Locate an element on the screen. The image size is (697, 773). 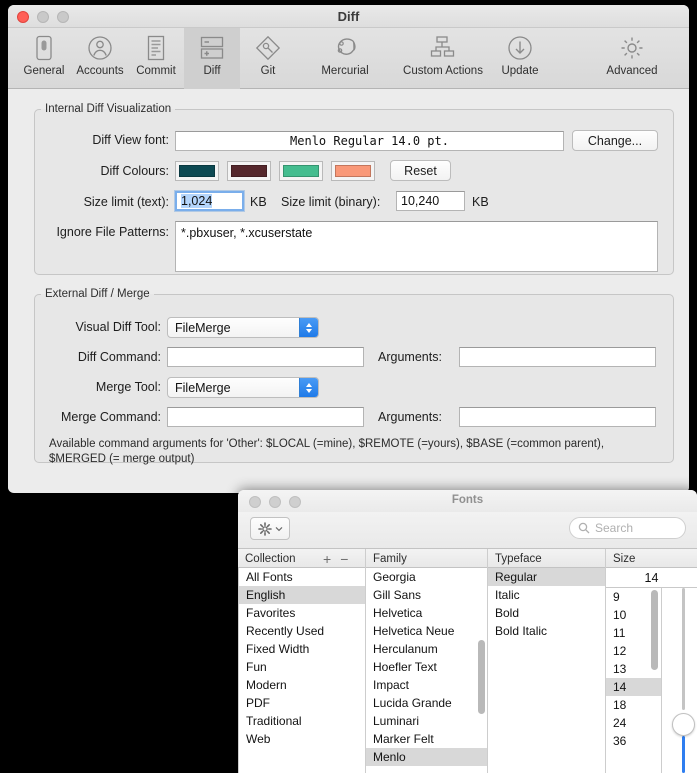
merge-command-input is located at coordinates (265, 417).